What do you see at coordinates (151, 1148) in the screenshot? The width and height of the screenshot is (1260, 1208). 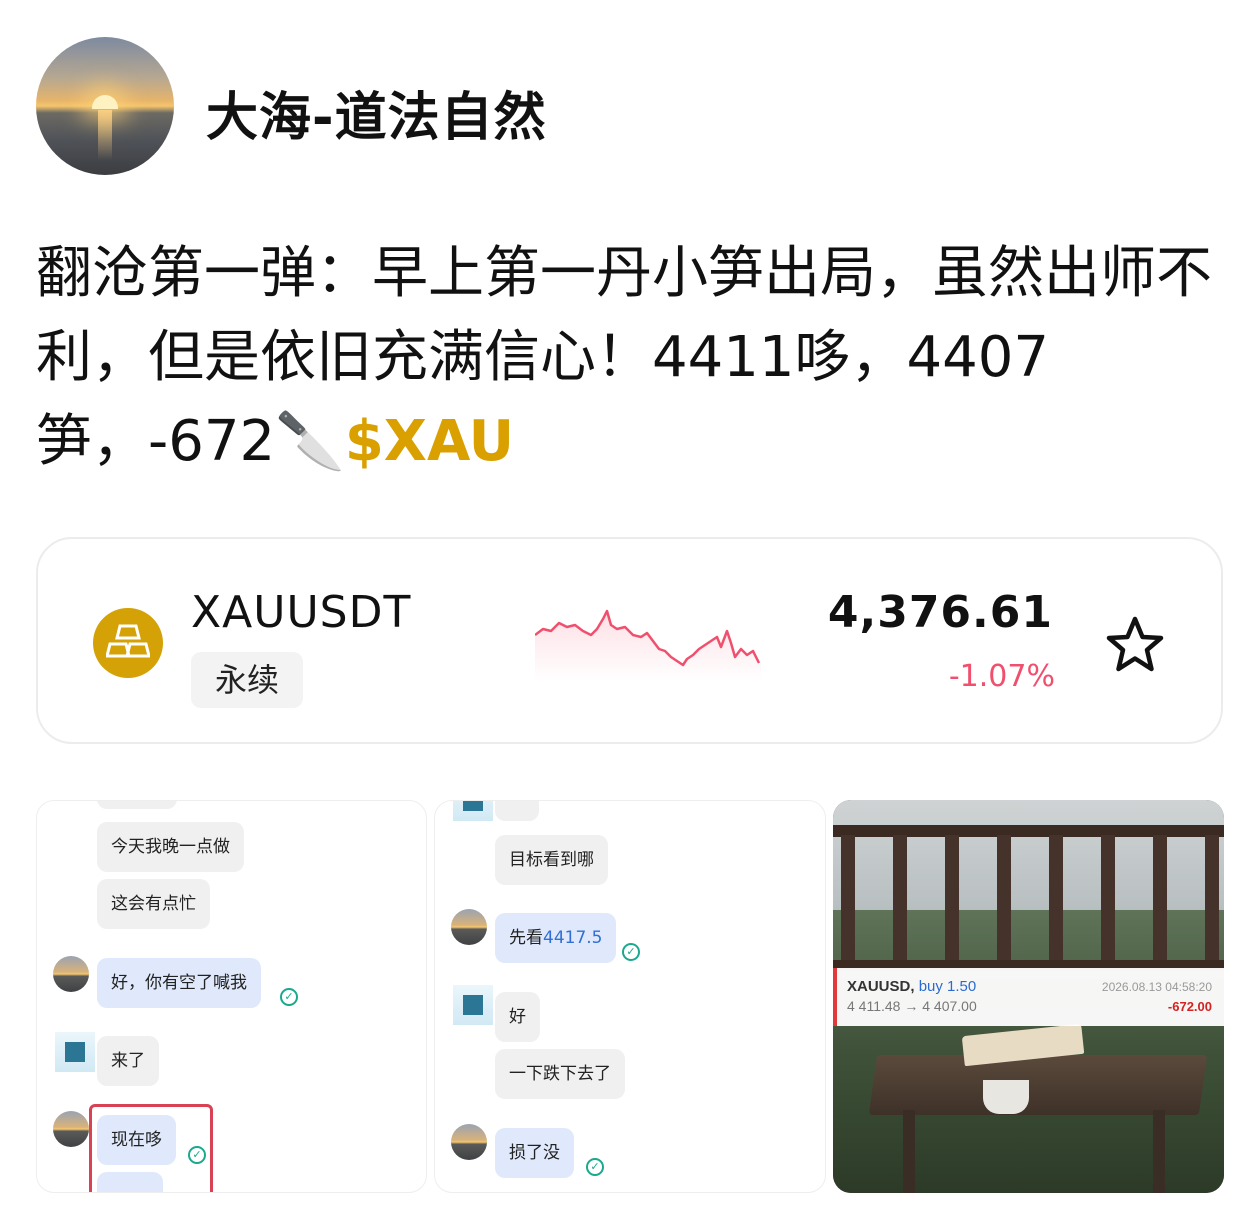 I see `highlight-box` at bounding box center [151, 1148].